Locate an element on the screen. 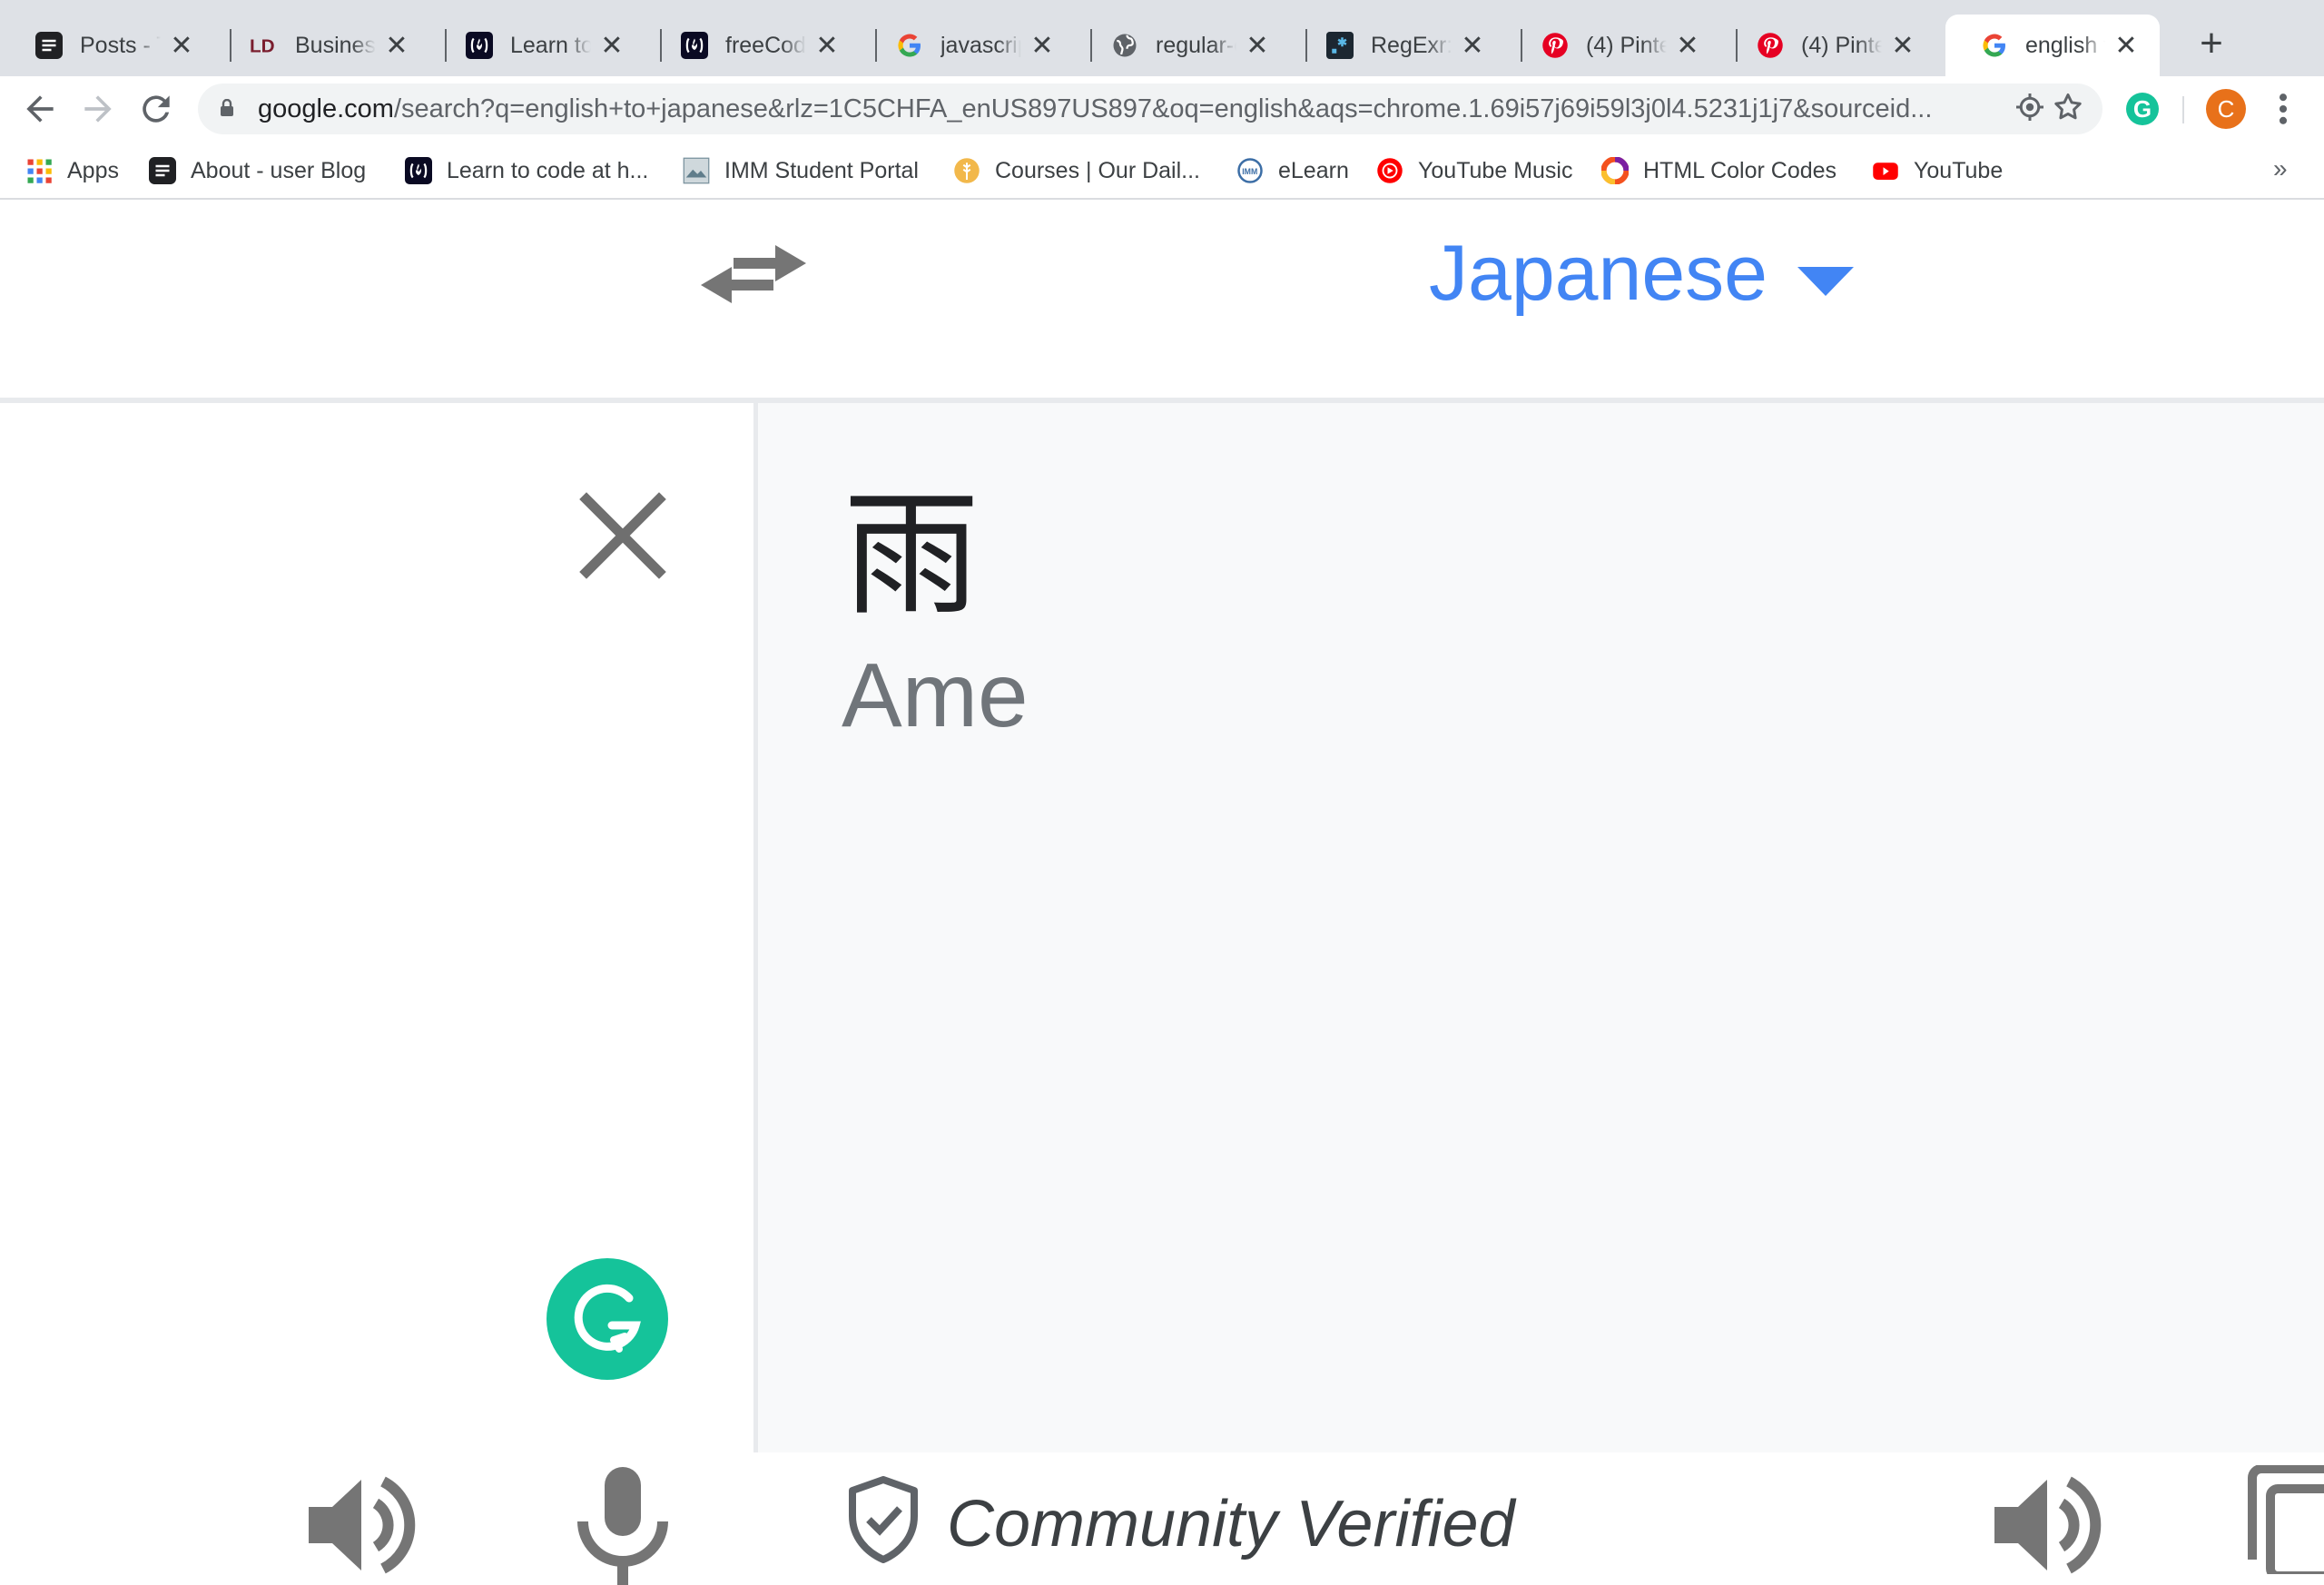  bookmark-label: IMM Student Portal is located at coordinates (821, 170).